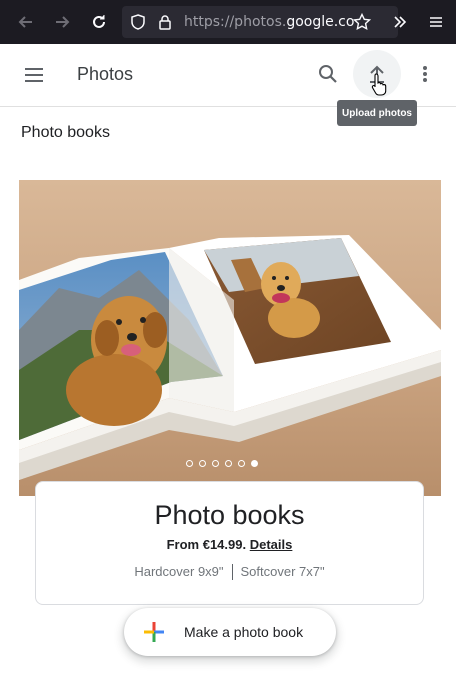 The width and height of the screenshot is (456, 680). What do you see at coordinates (271, 544) in the screenshot?
I see `details-link: Details` at bounding box center [271, 544].